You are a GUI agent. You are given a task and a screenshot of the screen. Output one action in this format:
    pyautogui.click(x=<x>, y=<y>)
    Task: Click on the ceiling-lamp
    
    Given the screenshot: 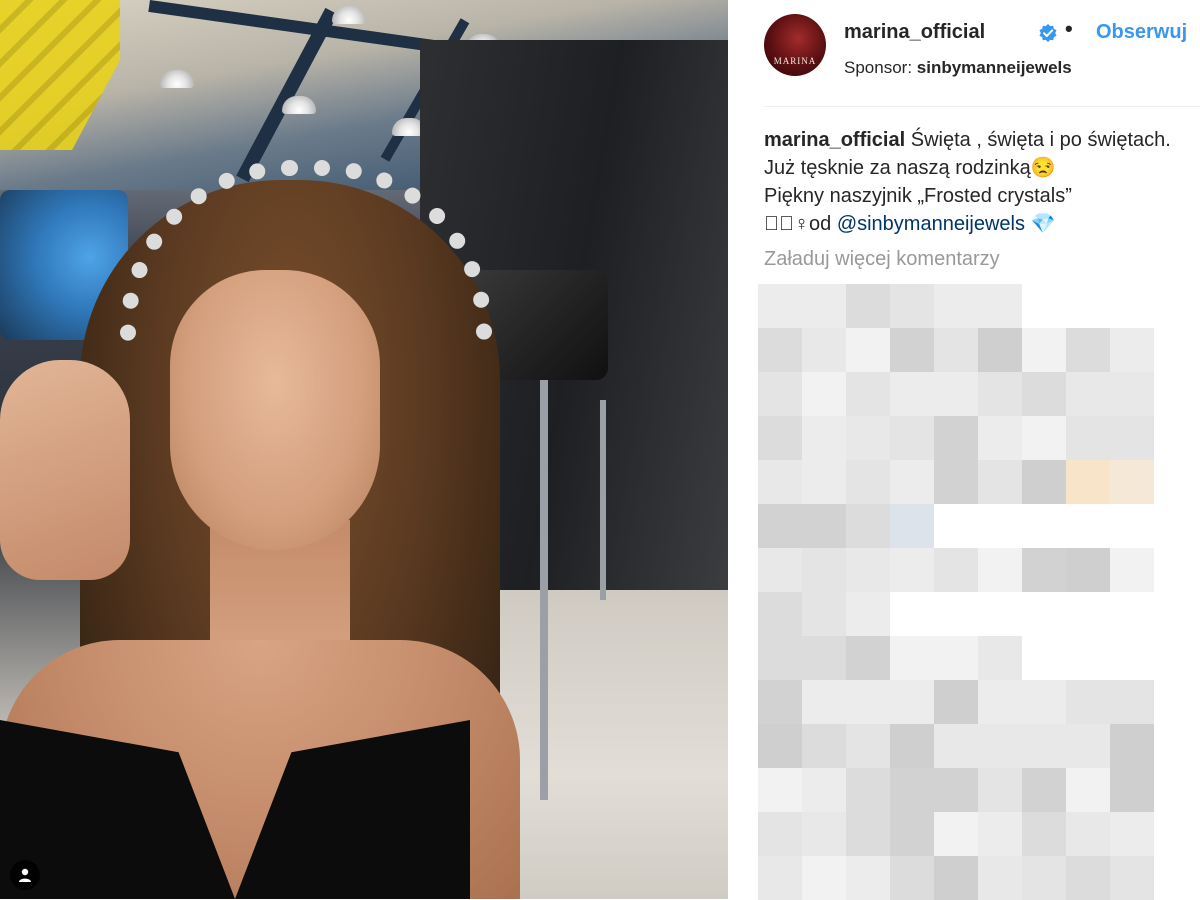 What is the action you would take?
    pyautogui.click(x=299, y=105)
    